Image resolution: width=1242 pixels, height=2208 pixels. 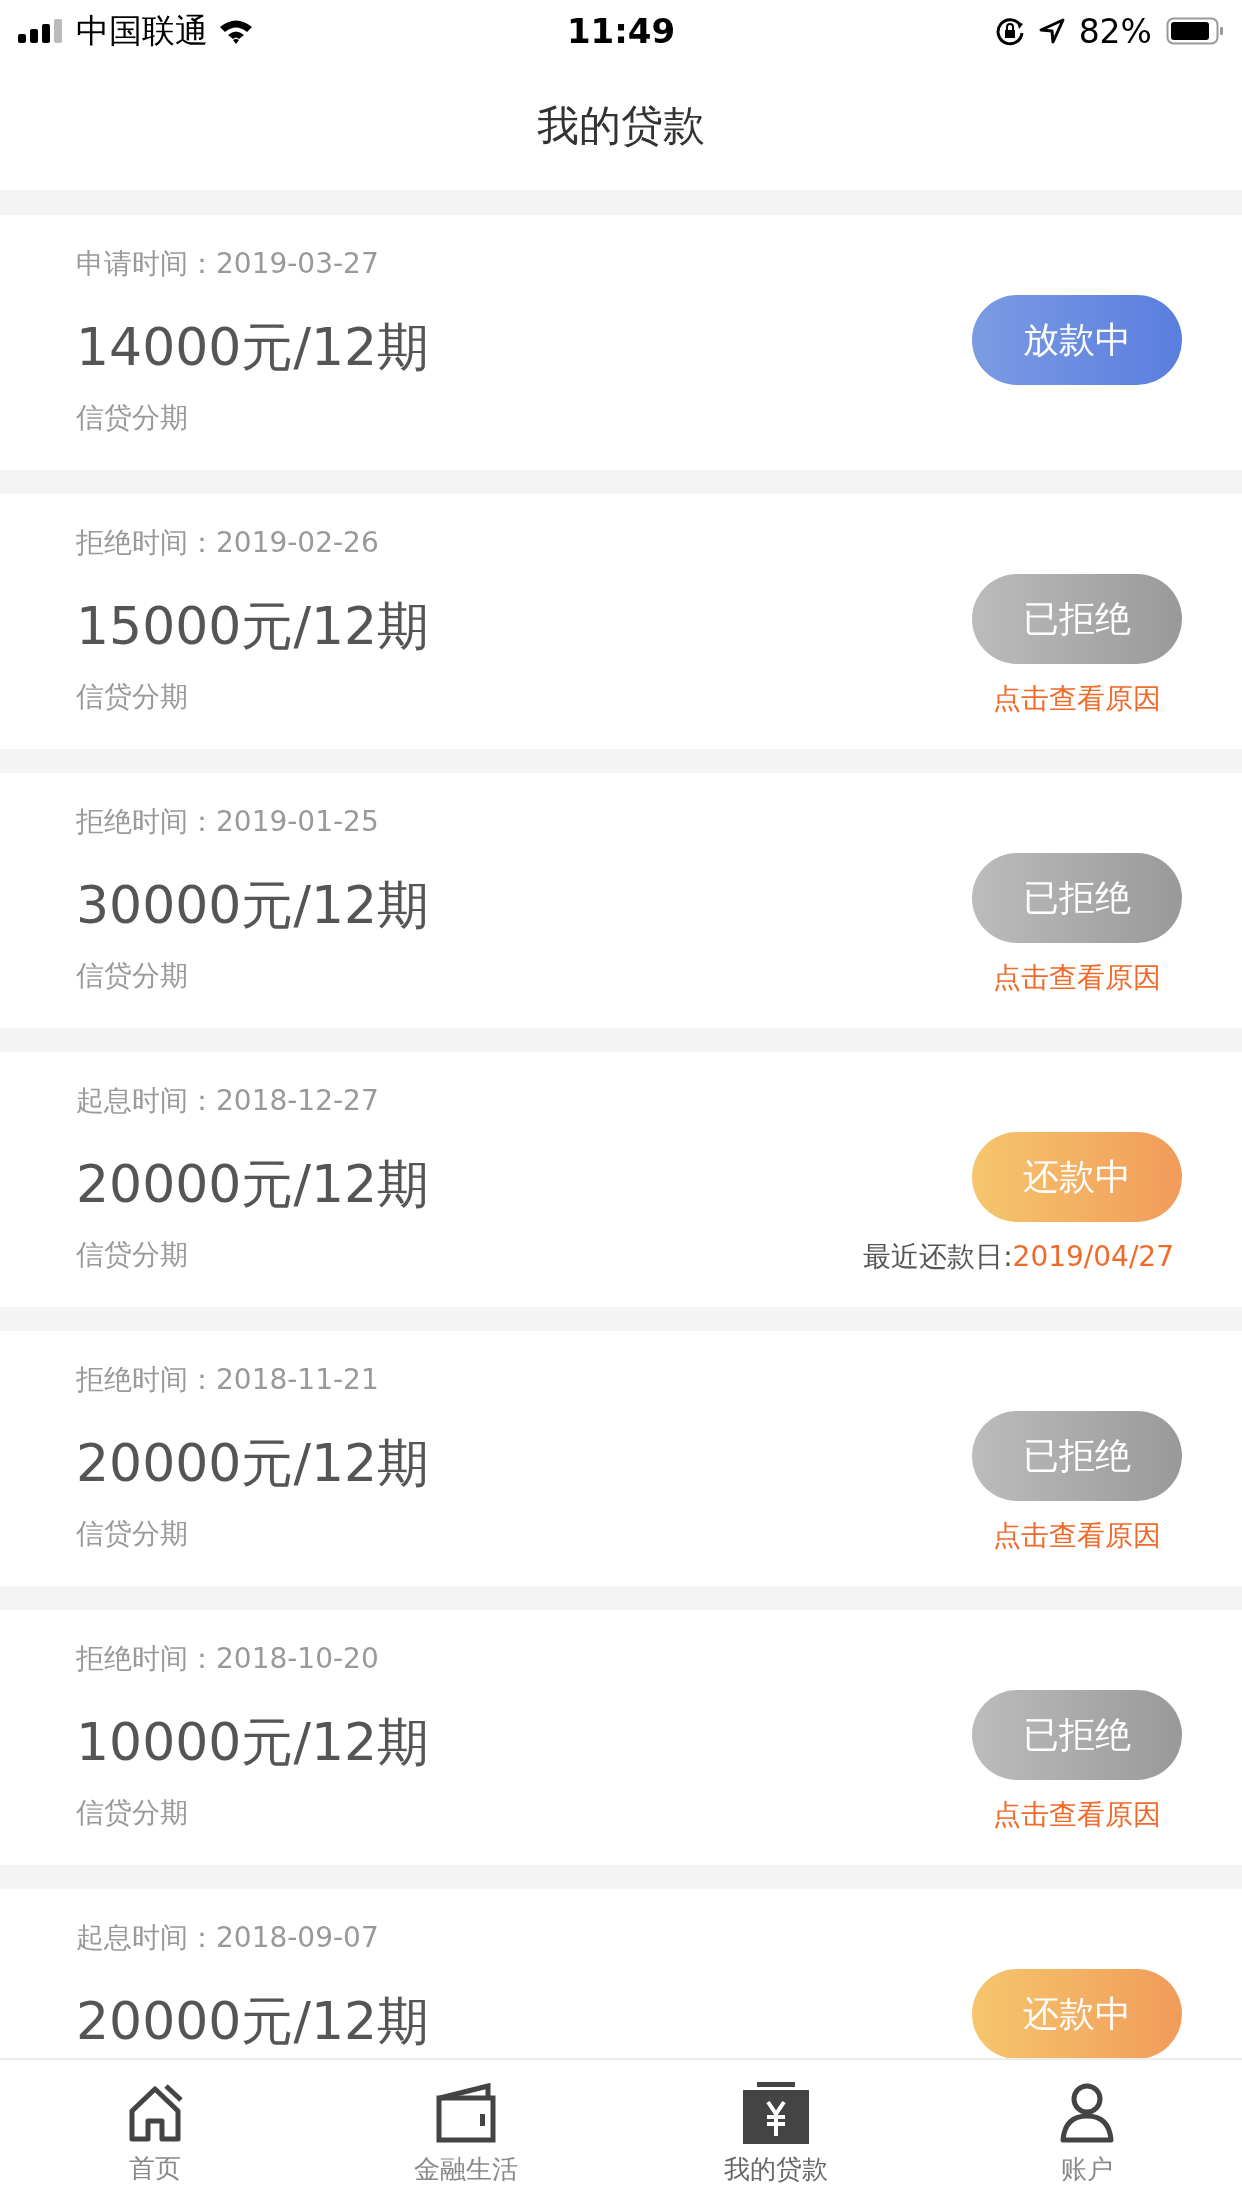 What do you see at coordinates (1115, 31) in the screenshot?
I see `battery-percent: 82%` at bounding box center [1115, 31].